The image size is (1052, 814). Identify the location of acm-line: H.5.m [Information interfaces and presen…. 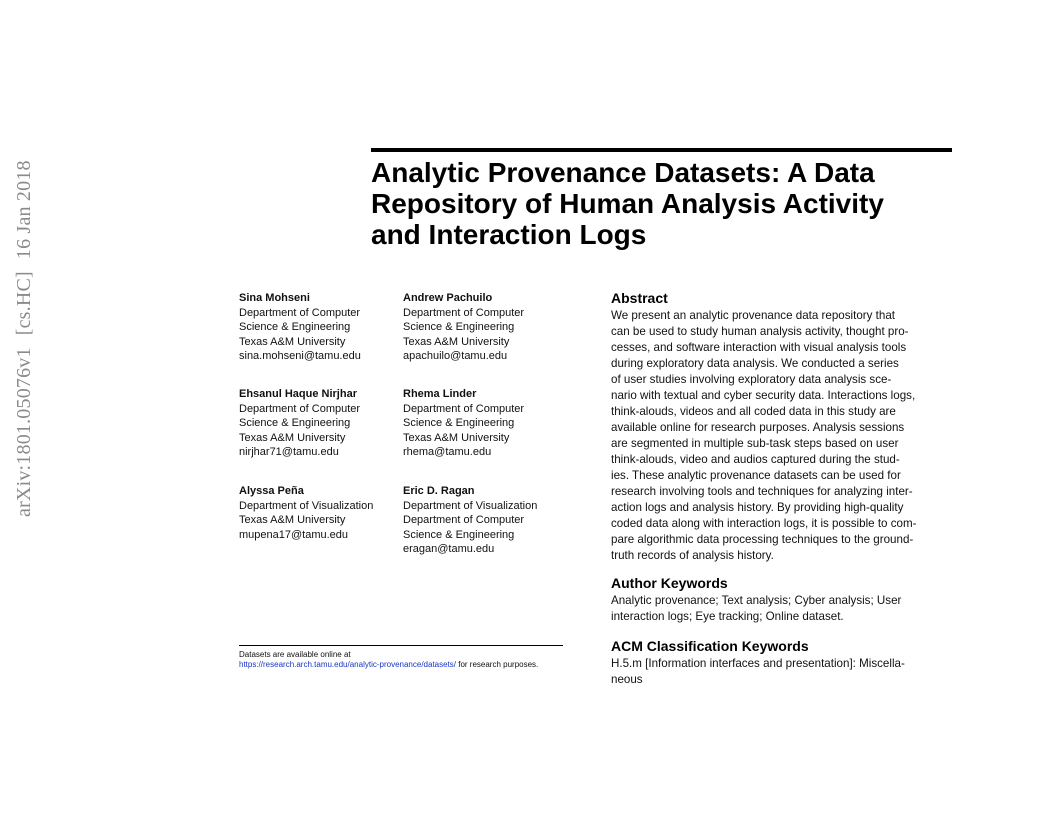
(758, 663).